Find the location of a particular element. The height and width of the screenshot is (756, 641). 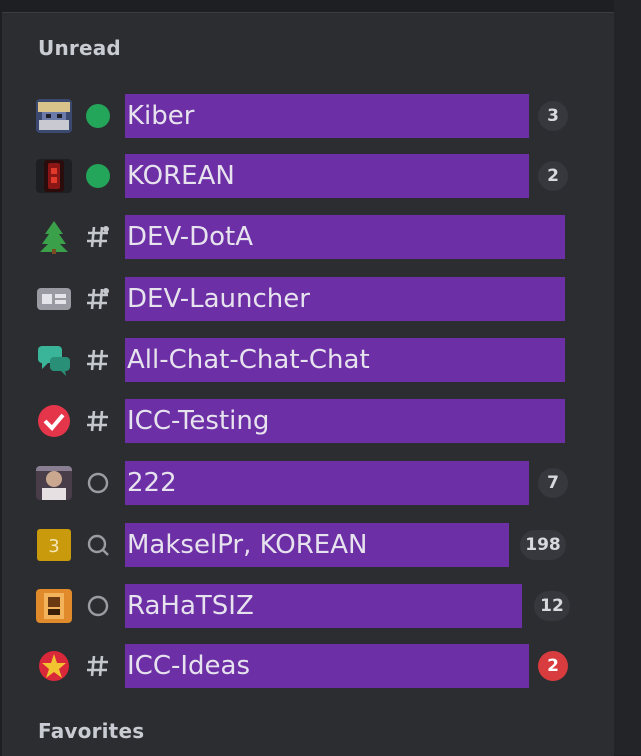

mention-badge: 2 is located at coordinates (553, 666).